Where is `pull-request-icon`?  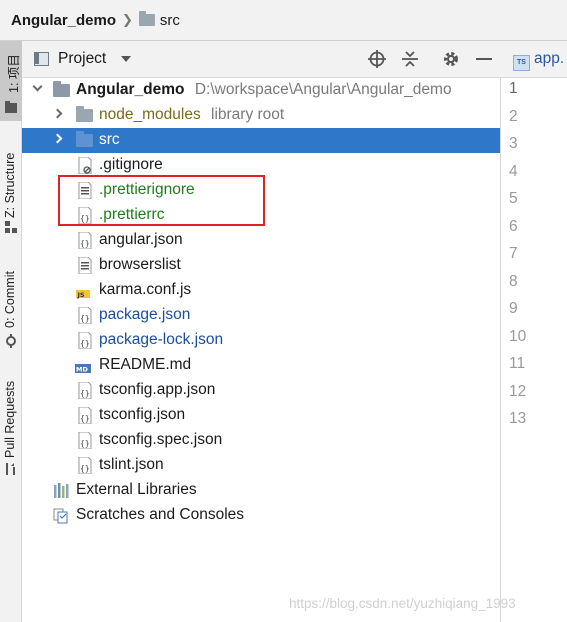 pull-request-icon is located at coordinates (10, 469).